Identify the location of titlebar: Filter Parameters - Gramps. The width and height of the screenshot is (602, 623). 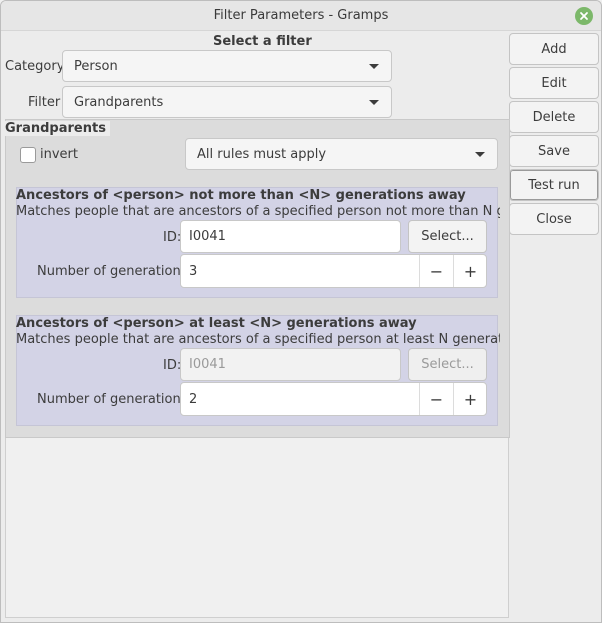
(301, 16).